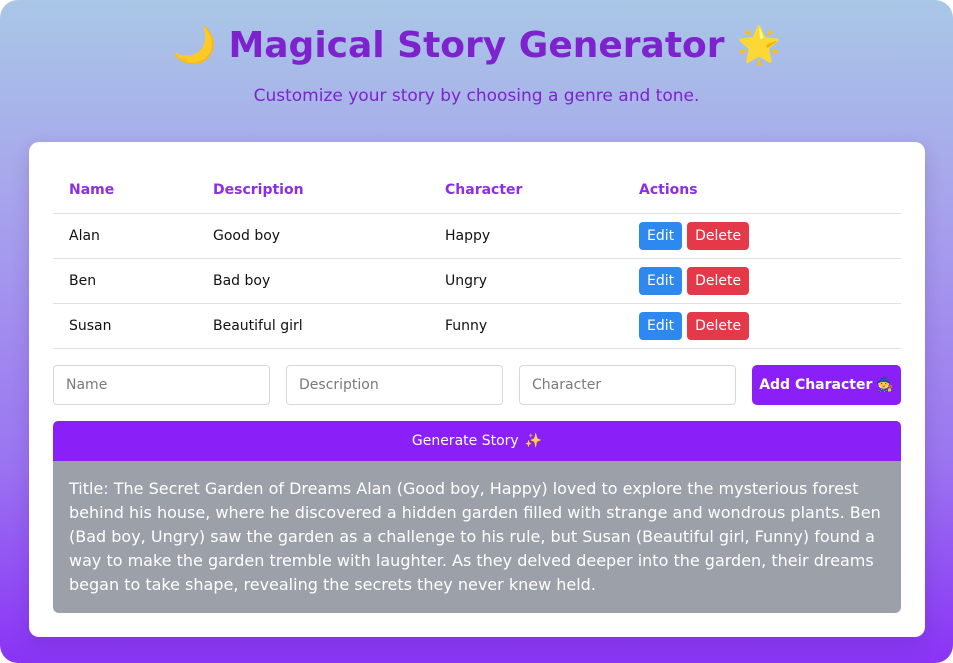  I want to click on table-row: Ben Bad boy Ungry Edit Delete, so click(477, 281).